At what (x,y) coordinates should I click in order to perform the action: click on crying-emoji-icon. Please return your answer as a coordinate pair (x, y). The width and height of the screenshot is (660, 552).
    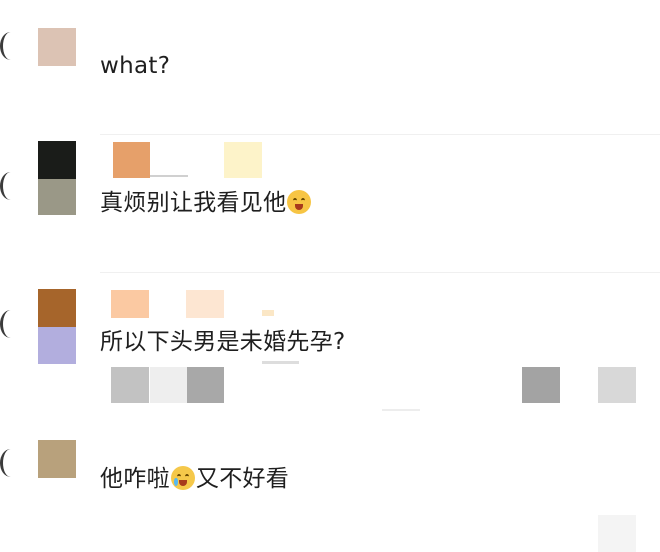
    Looking at the image, I should click on (182, 478).